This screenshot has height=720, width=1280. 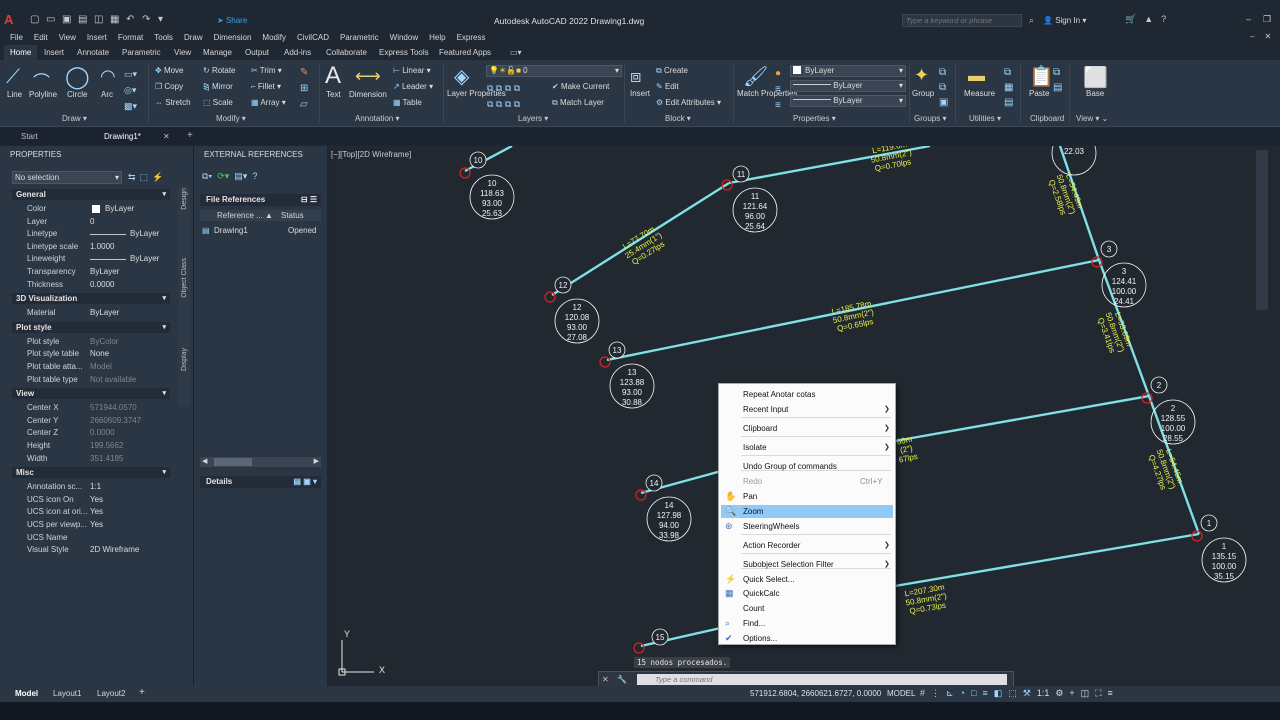 I want to click on horizontal-scrollbar: ◀ ▶, so click(x=260, y=462).